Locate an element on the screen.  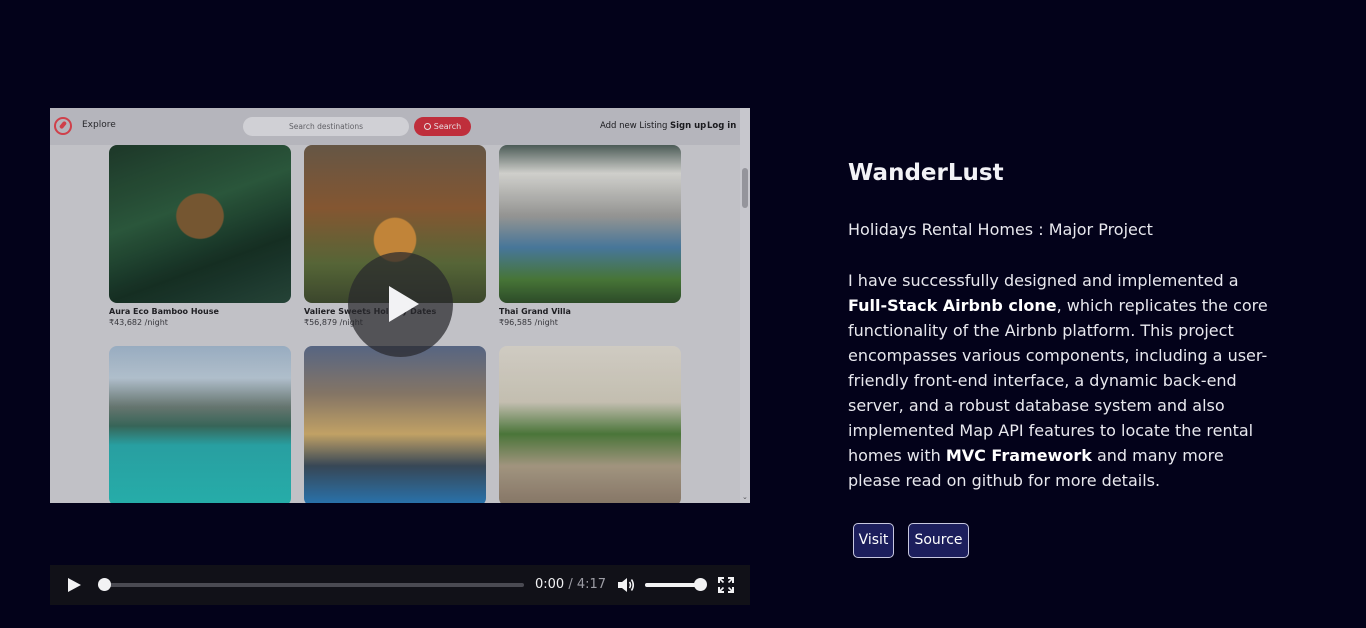
volume-slider-fill is located at coordinates (672, 585).